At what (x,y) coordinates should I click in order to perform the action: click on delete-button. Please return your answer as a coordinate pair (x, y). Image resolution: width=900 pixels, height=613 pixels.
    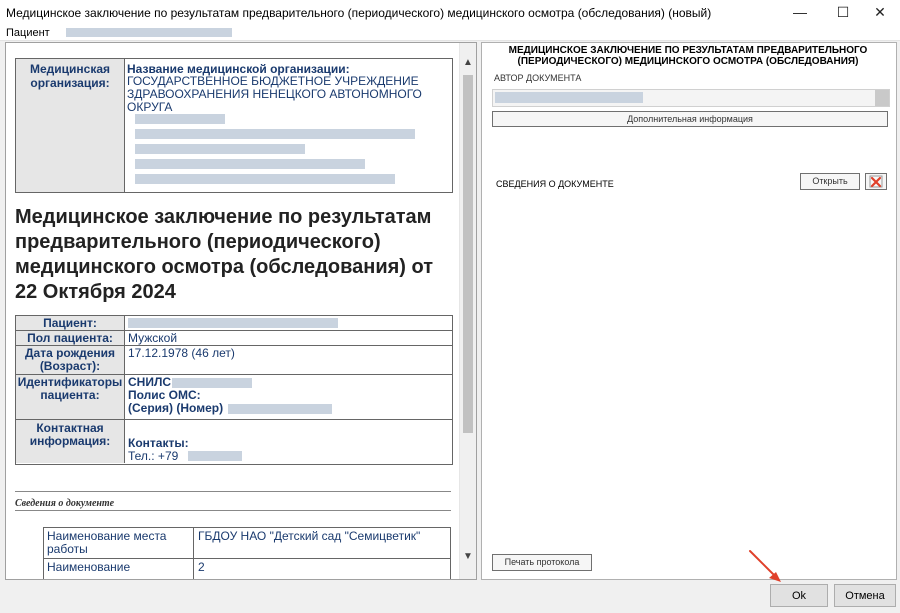
    Looking at the image, I should click on (876, 181).